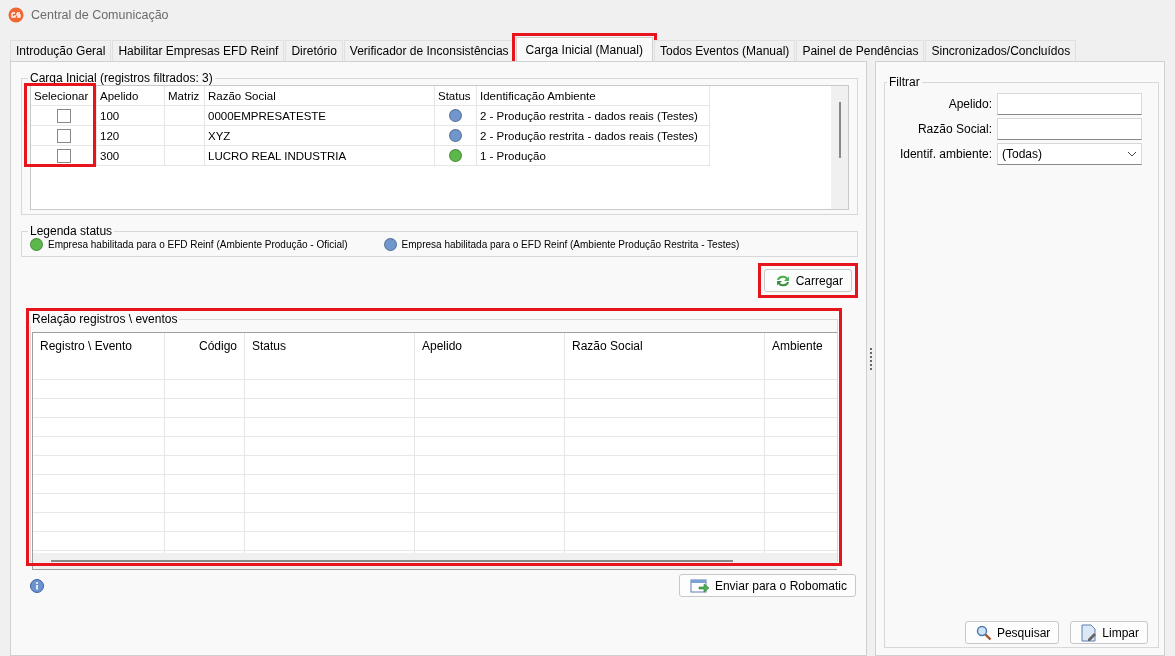 The height and width of the screenshot is (656, 1175). What do you see at coordinates (724, 50) in the screenshot?
I see `tab: Todos Eventos (Manual)` at bounding box center [724, 50].